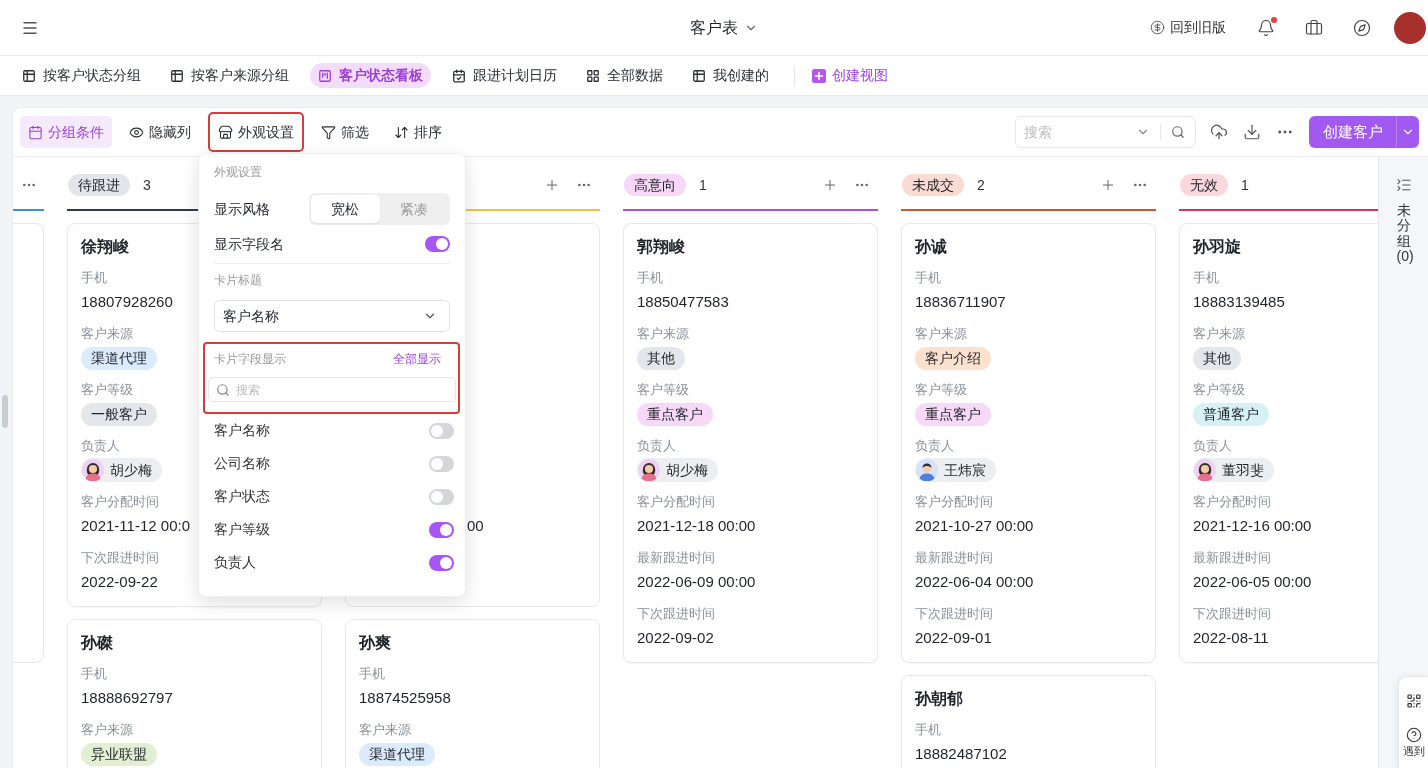 The width and height of the screenshot is (1428, 768). I want to click on search-field: 搜索, so click(1105, 132).